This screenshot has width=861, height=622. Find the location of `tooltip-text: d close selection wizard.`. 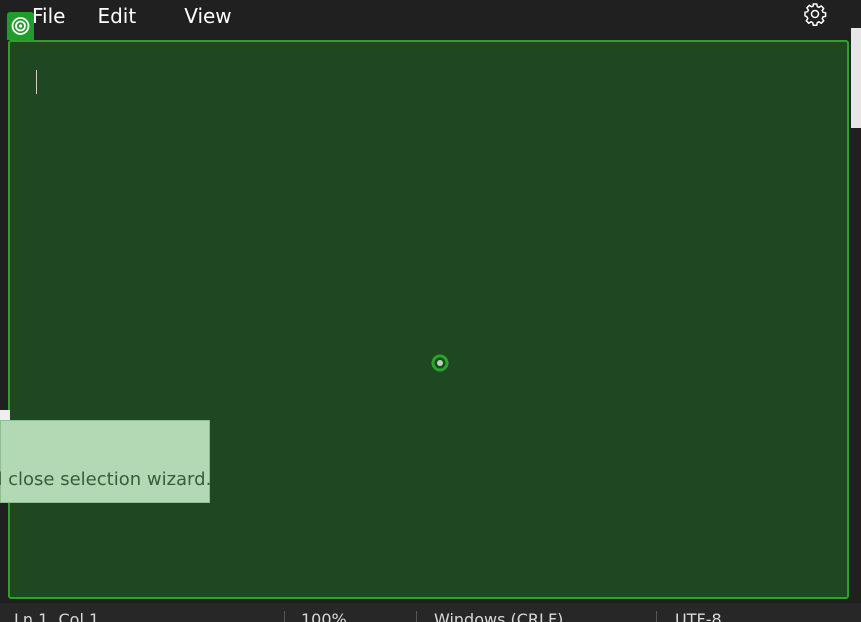

tooltip-text: d close selection wizard. is located at coordinates (106, 479).